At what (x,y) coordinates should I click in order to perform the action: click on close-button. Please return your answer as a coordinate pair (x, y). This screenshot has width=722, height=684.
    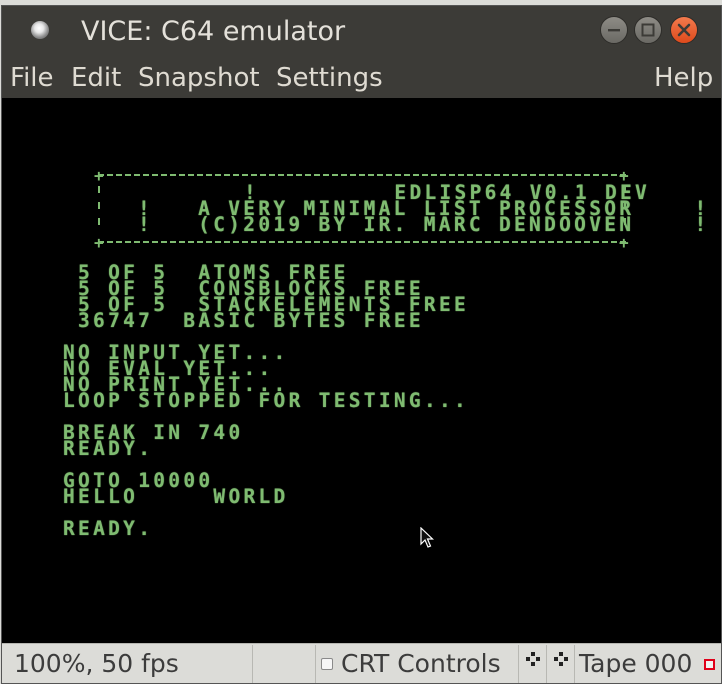
    Looking at the image, I should click on (684, 30).